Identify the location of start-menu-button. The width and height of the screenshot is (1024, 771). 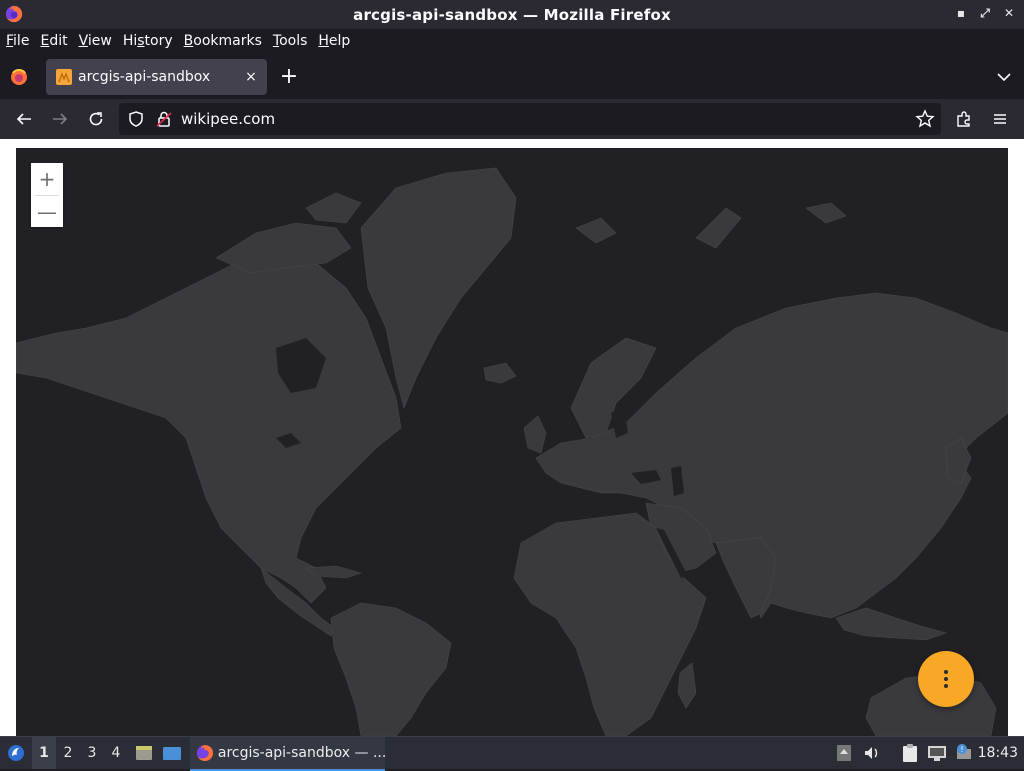
(16, 753).